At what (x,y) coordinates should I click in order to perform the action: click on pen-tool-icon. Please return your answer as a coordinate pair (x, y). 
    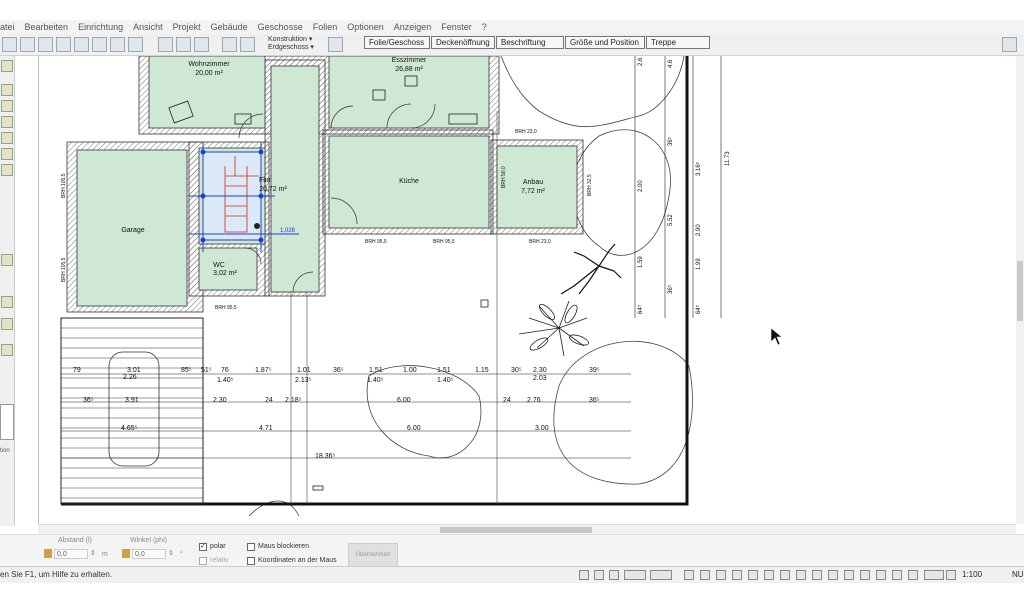
    Looking at the image, I should click on (7, 324).